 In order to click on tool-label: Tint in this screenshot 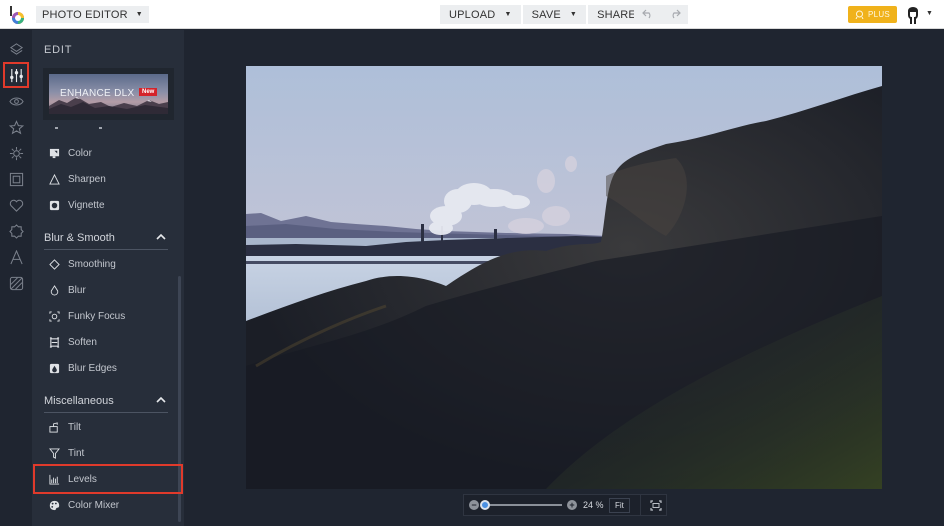, I will do `click(76, 453)`.